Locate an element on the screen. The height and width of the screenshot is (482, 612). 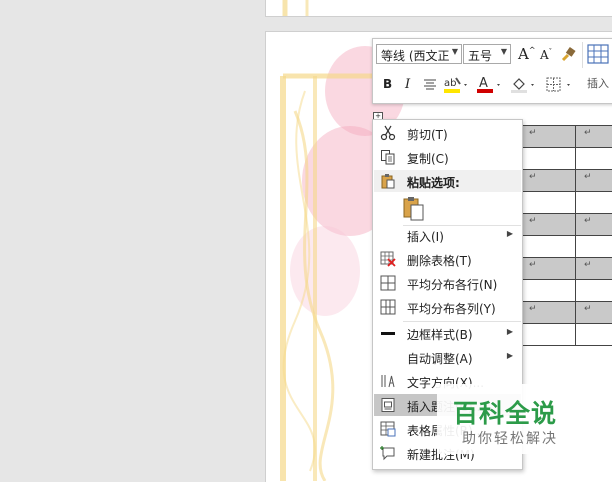
paste-icon is located at coordinates (413, 209).